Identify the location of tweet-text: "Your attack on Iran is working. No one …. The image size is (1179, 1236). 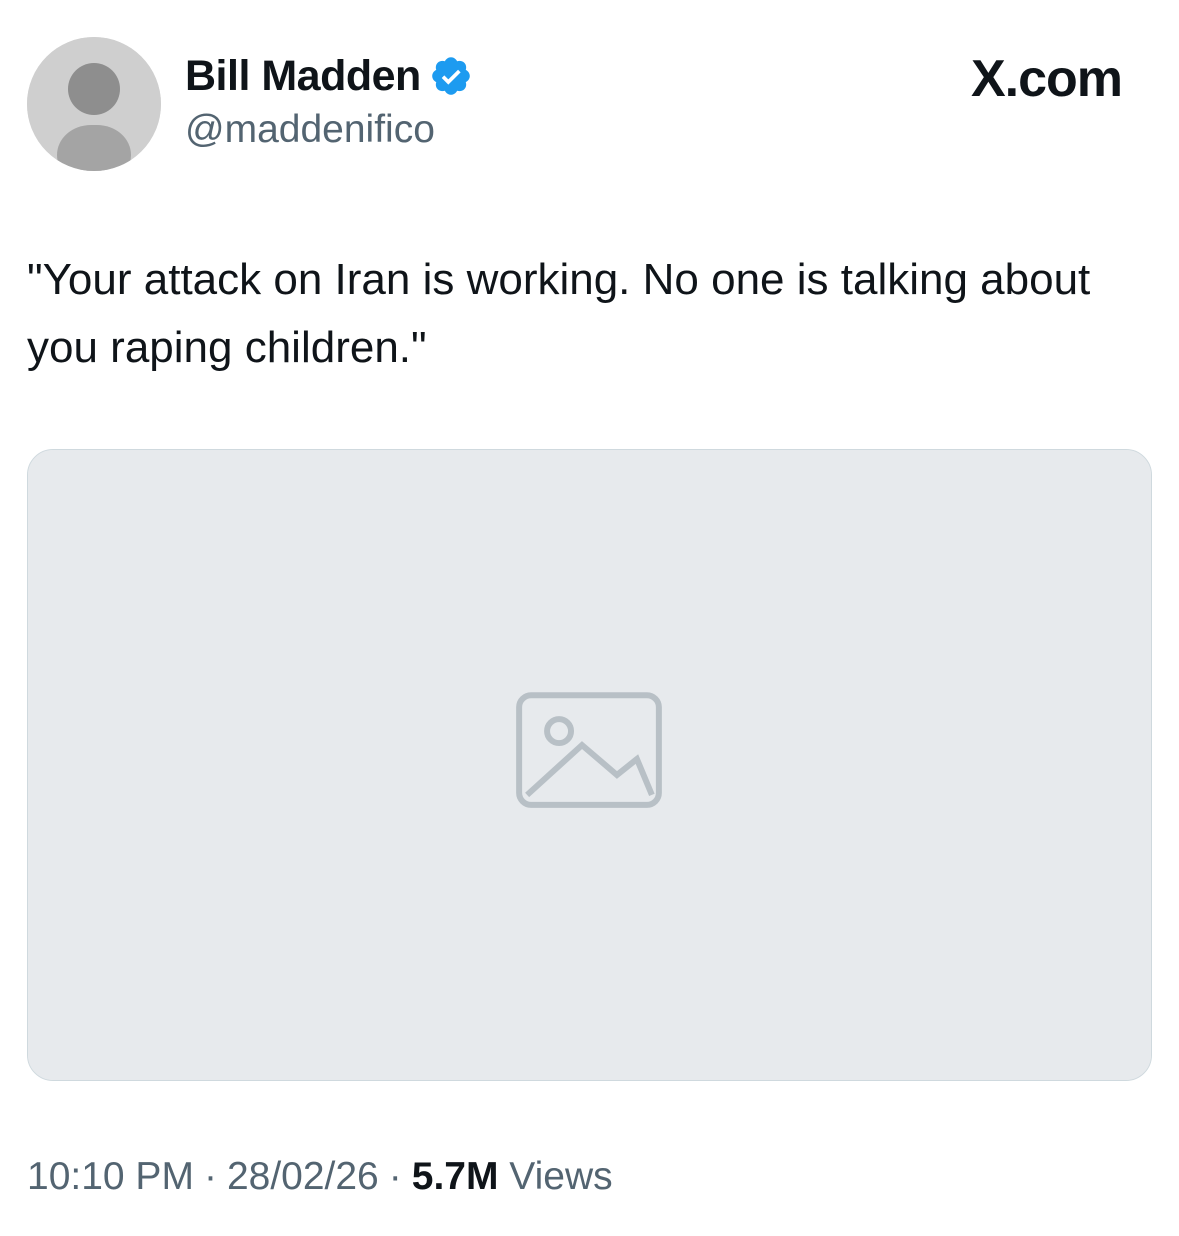
(559, 313).